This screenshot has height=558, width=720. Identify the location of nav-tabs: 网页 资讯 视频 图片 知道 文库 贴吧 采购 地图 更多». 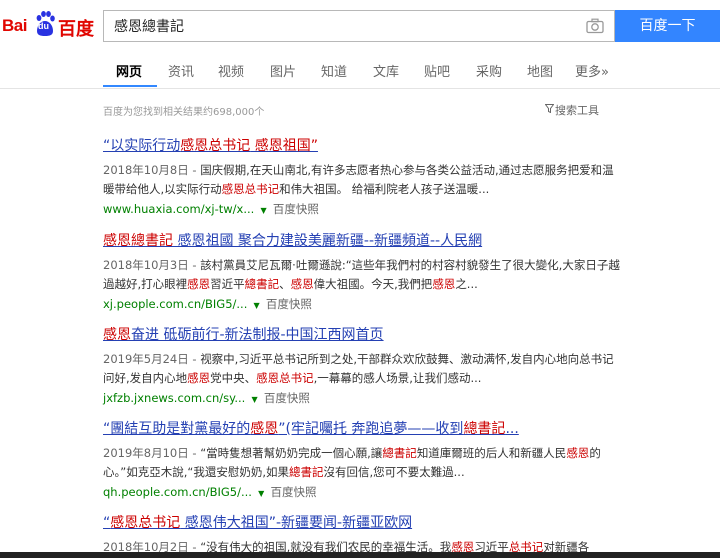
(360, 70).